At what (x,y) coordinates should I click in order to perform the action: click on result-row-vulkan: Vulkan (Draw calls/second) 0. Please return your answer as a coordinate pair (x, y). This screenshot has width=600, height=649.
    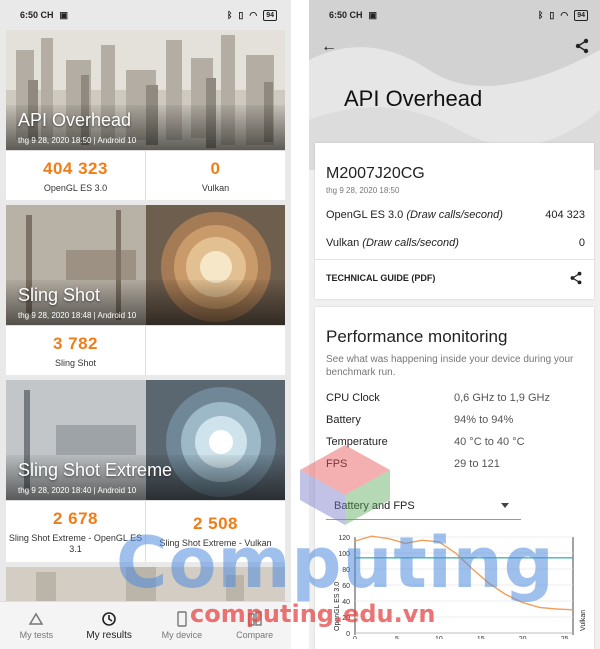
    Looking at the image, I should click on (455, 243).